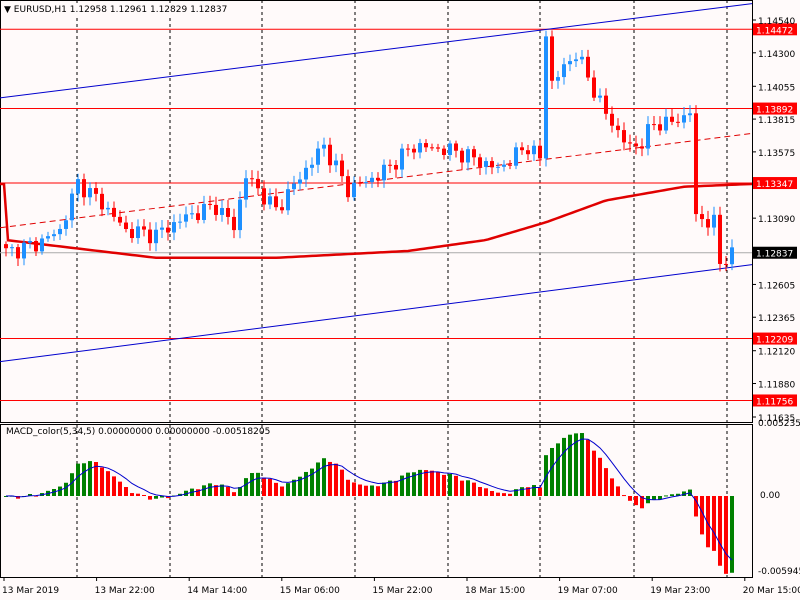 Image resolution: width=800 pixels, height=600 pixels. What do you see at coordinates (7, 10) in the screenshot?
I see `menu-triangle-icon: ▼` at bounding box center [7, 10].